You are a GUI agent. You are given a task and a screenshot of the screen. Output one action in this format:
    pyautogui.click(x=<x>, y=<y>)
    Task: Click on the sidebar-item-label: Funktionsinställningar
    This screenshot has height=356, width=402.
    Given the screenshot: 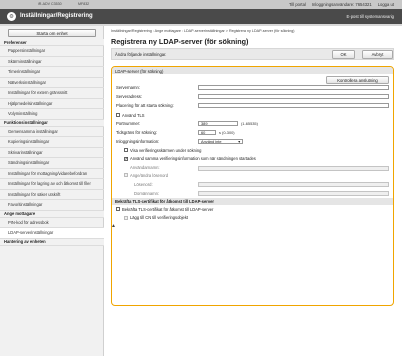 What is the action you would take?
    pyautogui.click(x=26, y=122)
    